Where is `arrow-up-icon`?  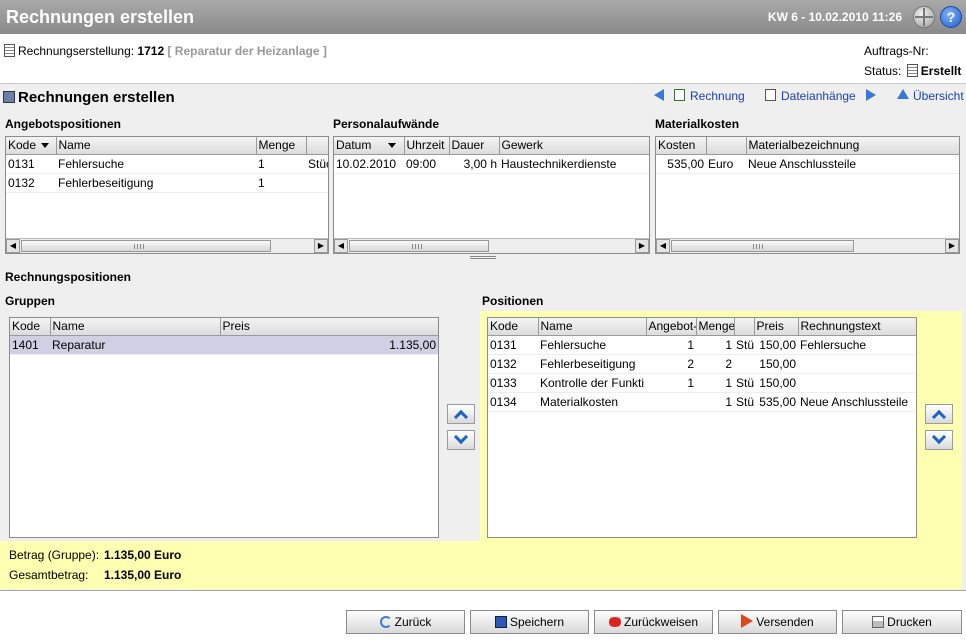 arrow-up-icon is located at coordinates (903, 94).